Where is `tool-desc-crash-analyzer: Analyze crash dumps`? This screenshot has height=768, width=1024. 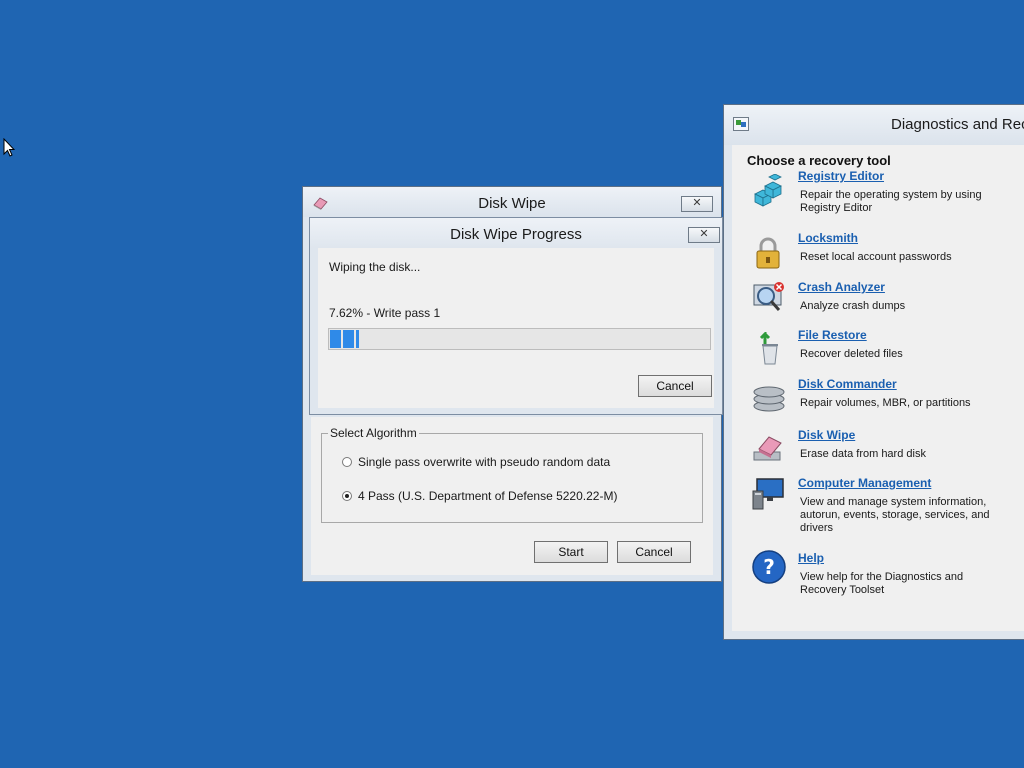
tool-desc-crash-analyzer: Analyze crash dumps is located at coordinates (853, 306).